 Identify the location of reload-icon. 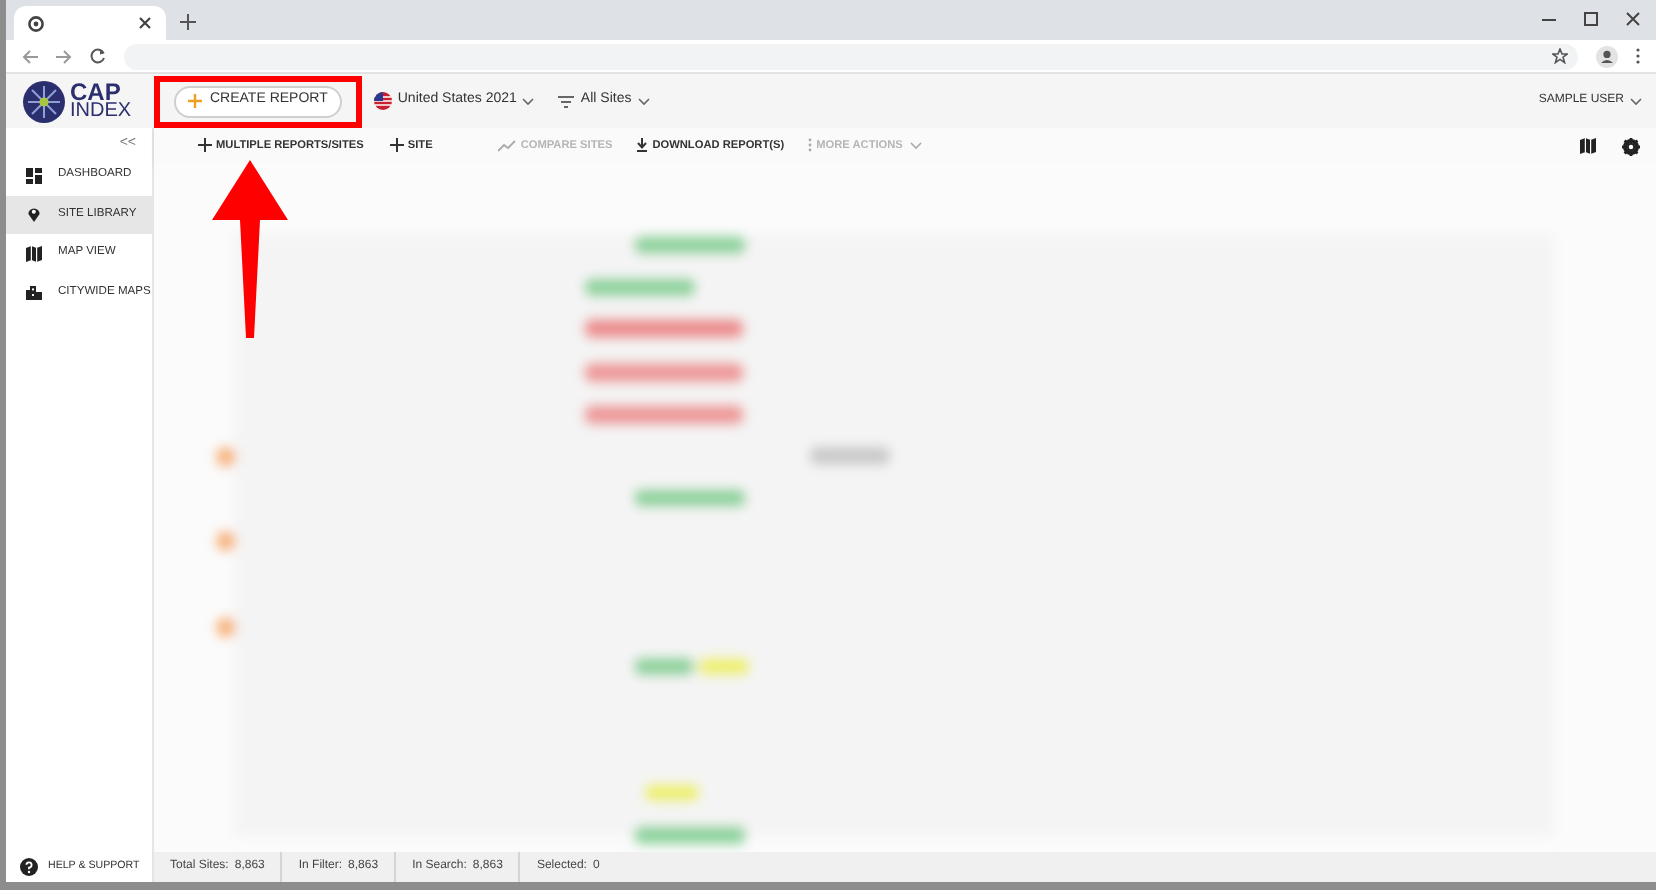
(98, 56).